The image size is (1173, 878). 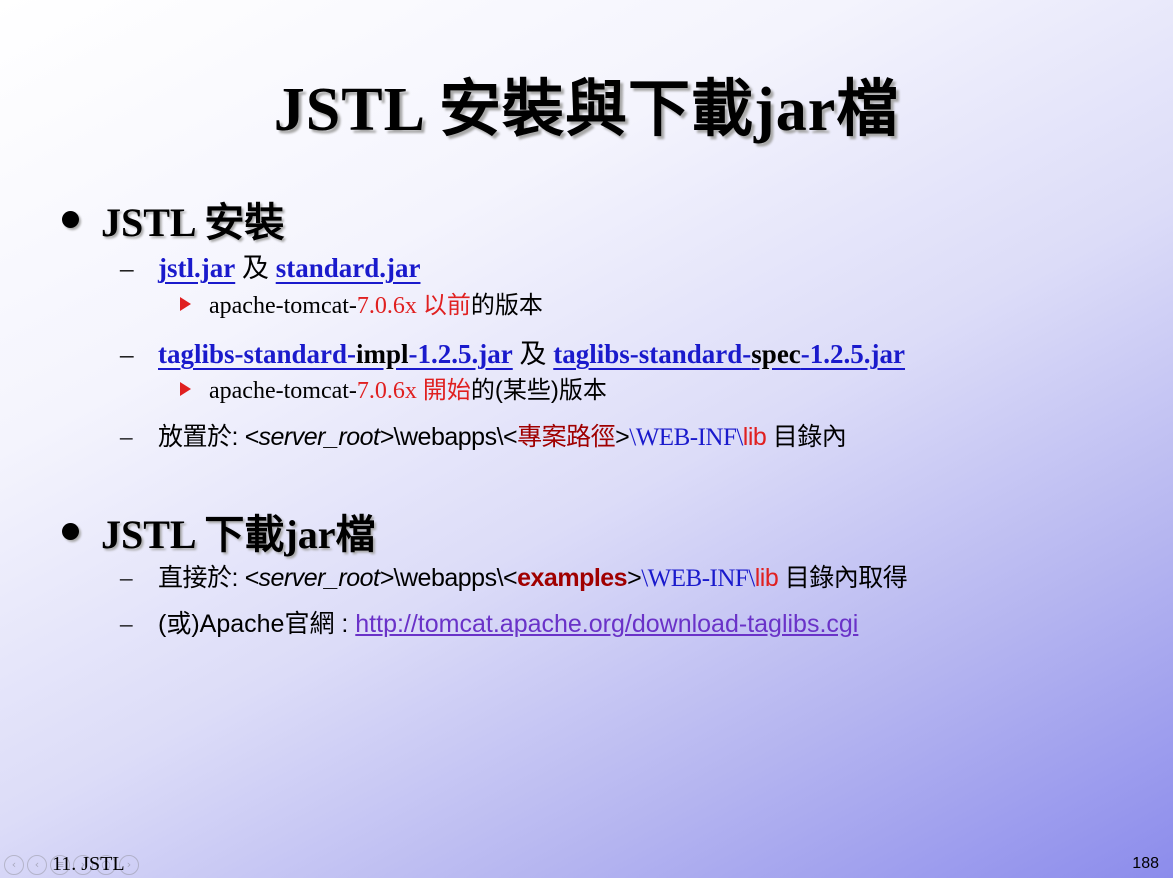 I want to click on section-heading-download: JSTL 下載jar檔, so click(x=218, y=531).